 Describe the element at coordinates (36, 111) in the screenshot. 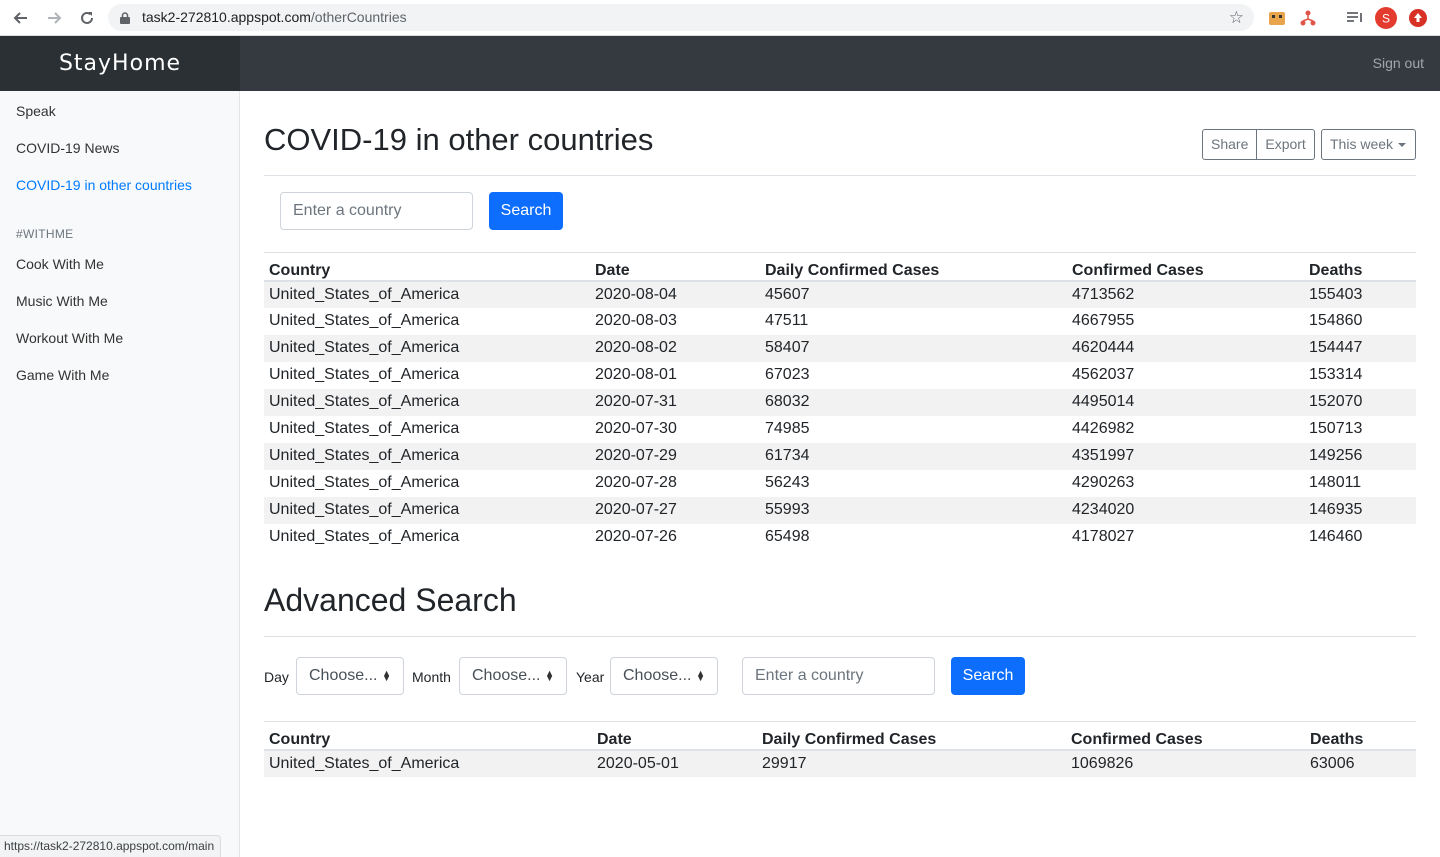

I see `sidebar-item-speak: Speak` at that location.